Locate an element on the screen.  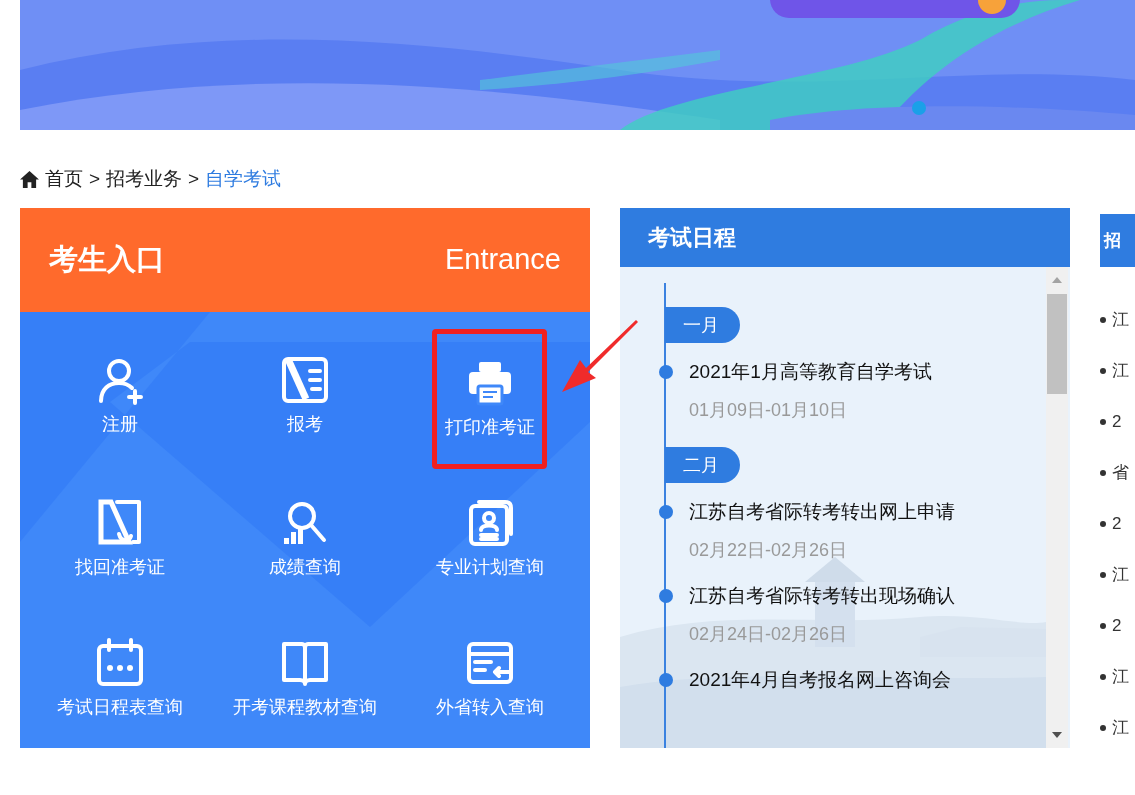
breadcrumb-link: 自学考试 is located at coordinates (243, 179).